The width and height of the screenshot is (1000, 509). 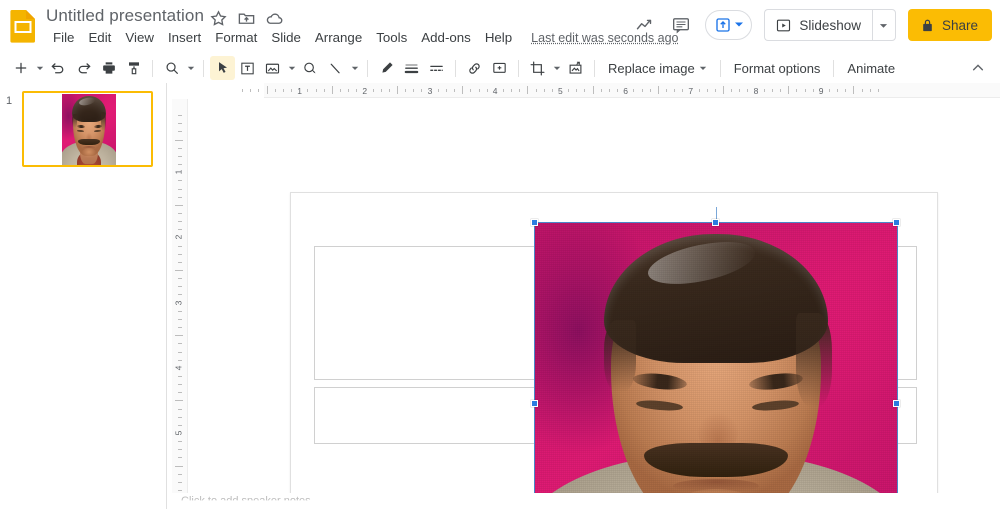 What do you see at coordinates (274, 18) in the screenshot?
I see `cloud-saved-icon` at bounding box center [274, 18].